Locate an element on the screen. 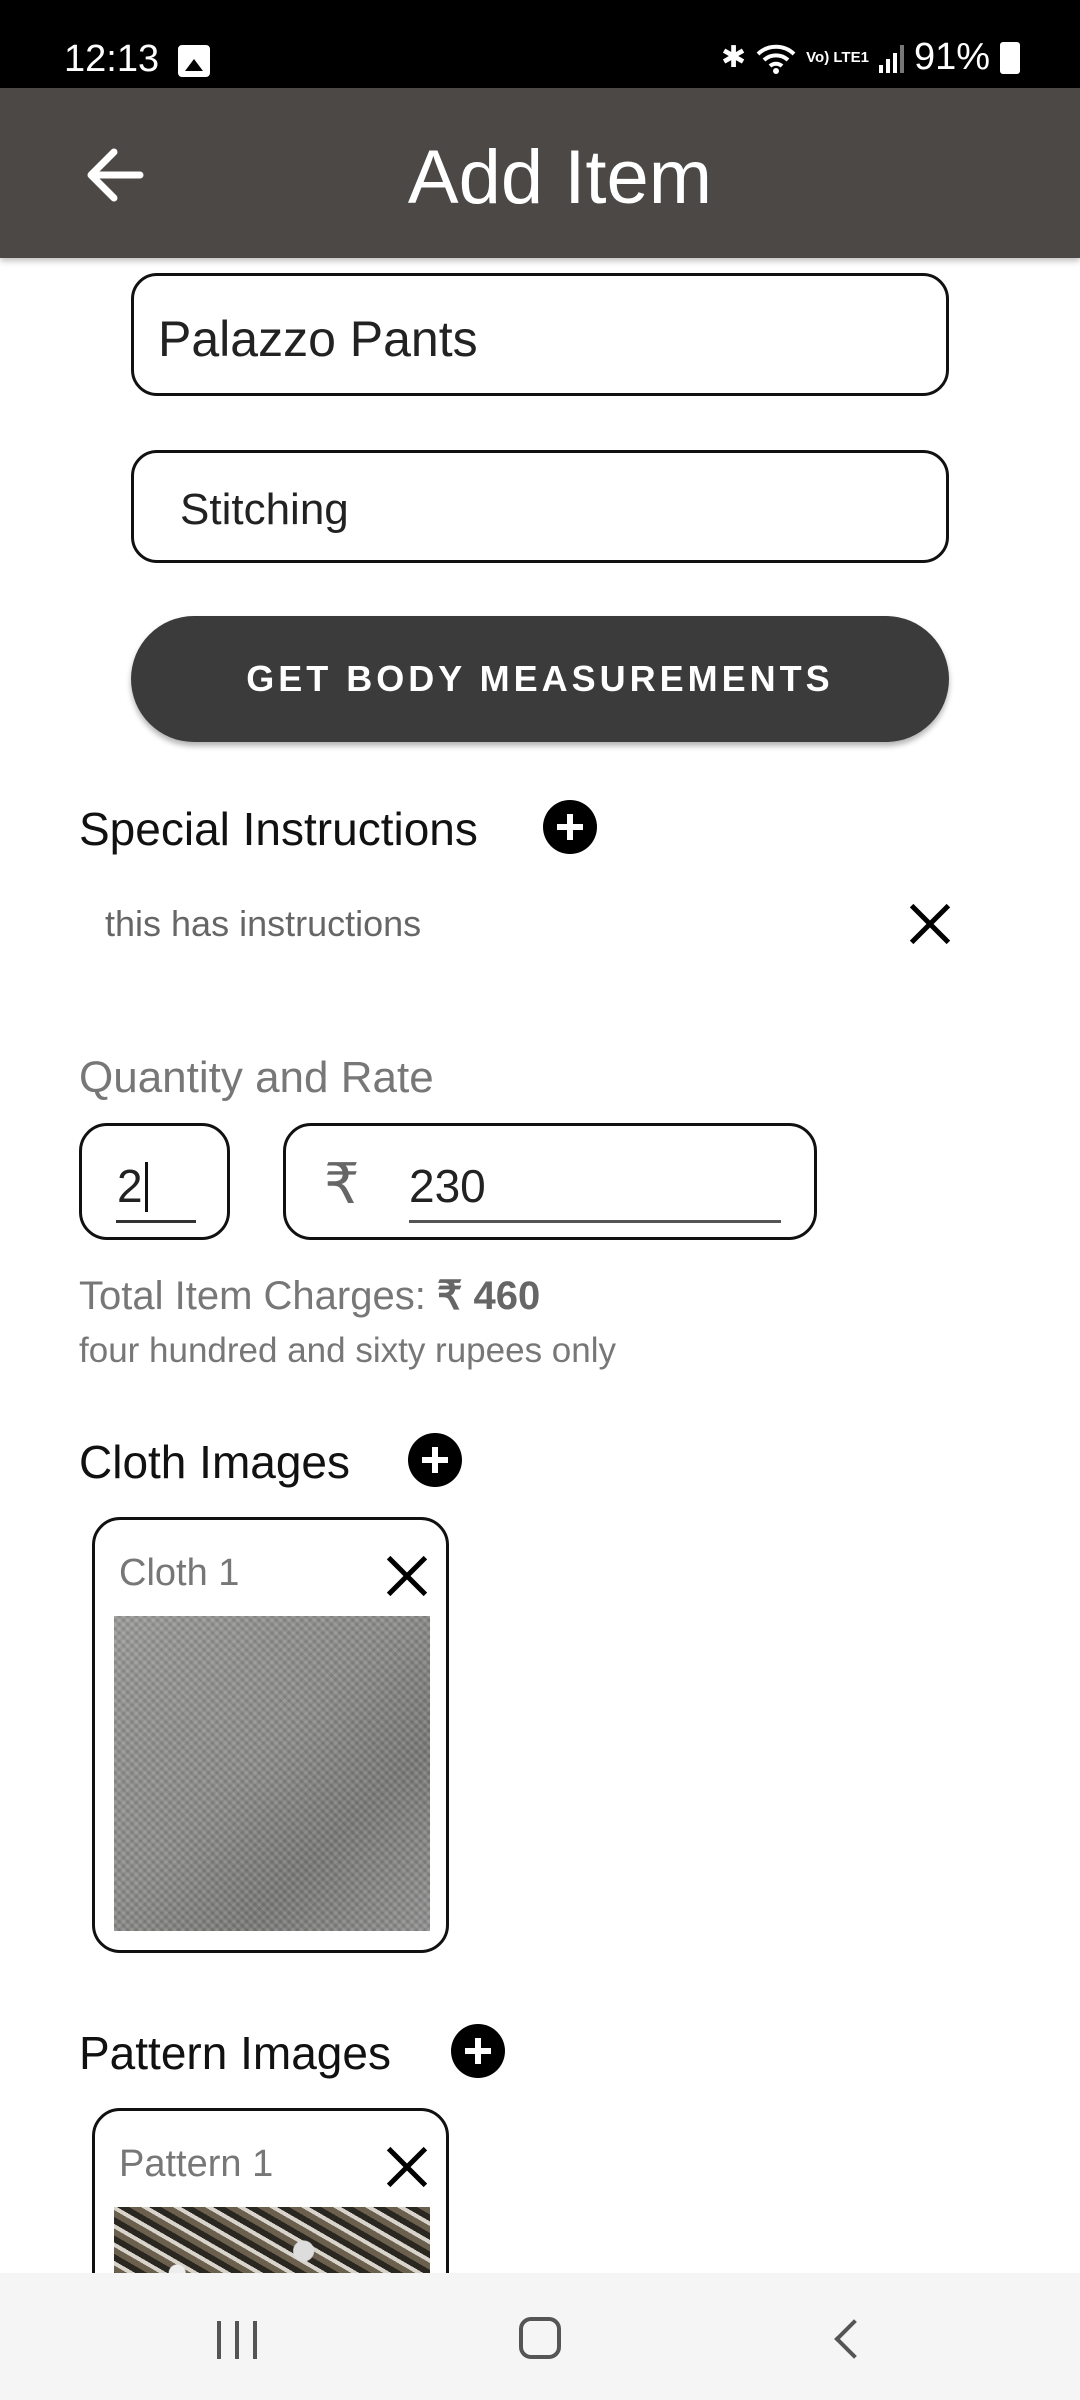 The width and height of the screenshot is (1080, 2400). get-body-measurements-button: GET BODY MEASUREMENTS is located at coordinates (540, 679).